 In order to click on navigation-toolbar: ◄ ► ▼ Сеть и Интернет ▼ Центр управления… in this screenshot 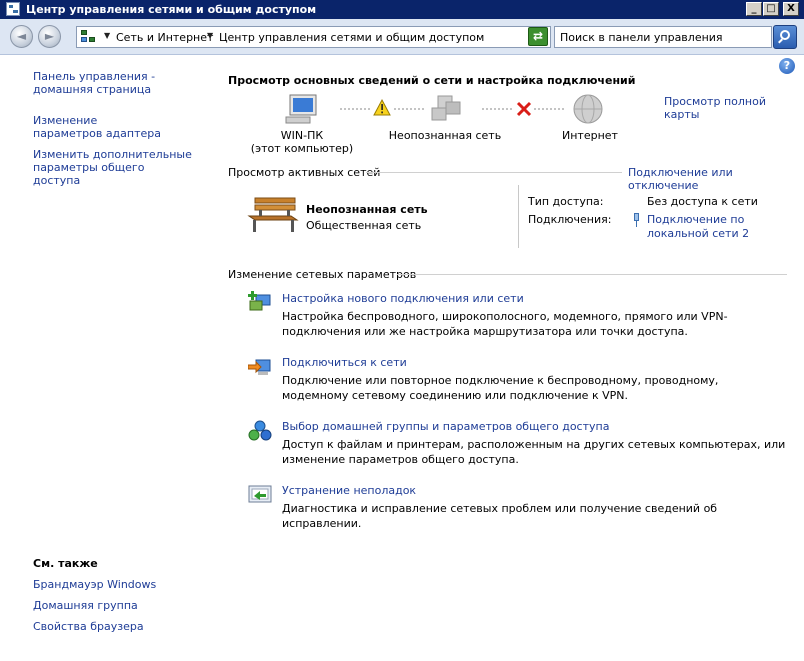, I will do `click(402, 37)`.